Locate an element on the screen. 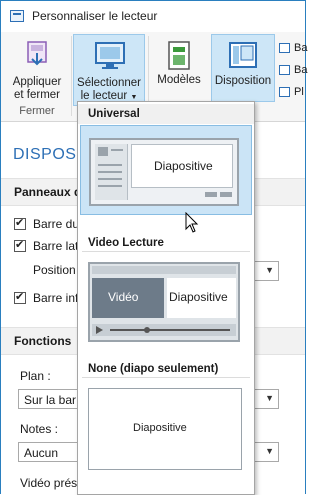 This screenshot has width=320, height=495. apply-close-icon is located at coordinates (37, 53).